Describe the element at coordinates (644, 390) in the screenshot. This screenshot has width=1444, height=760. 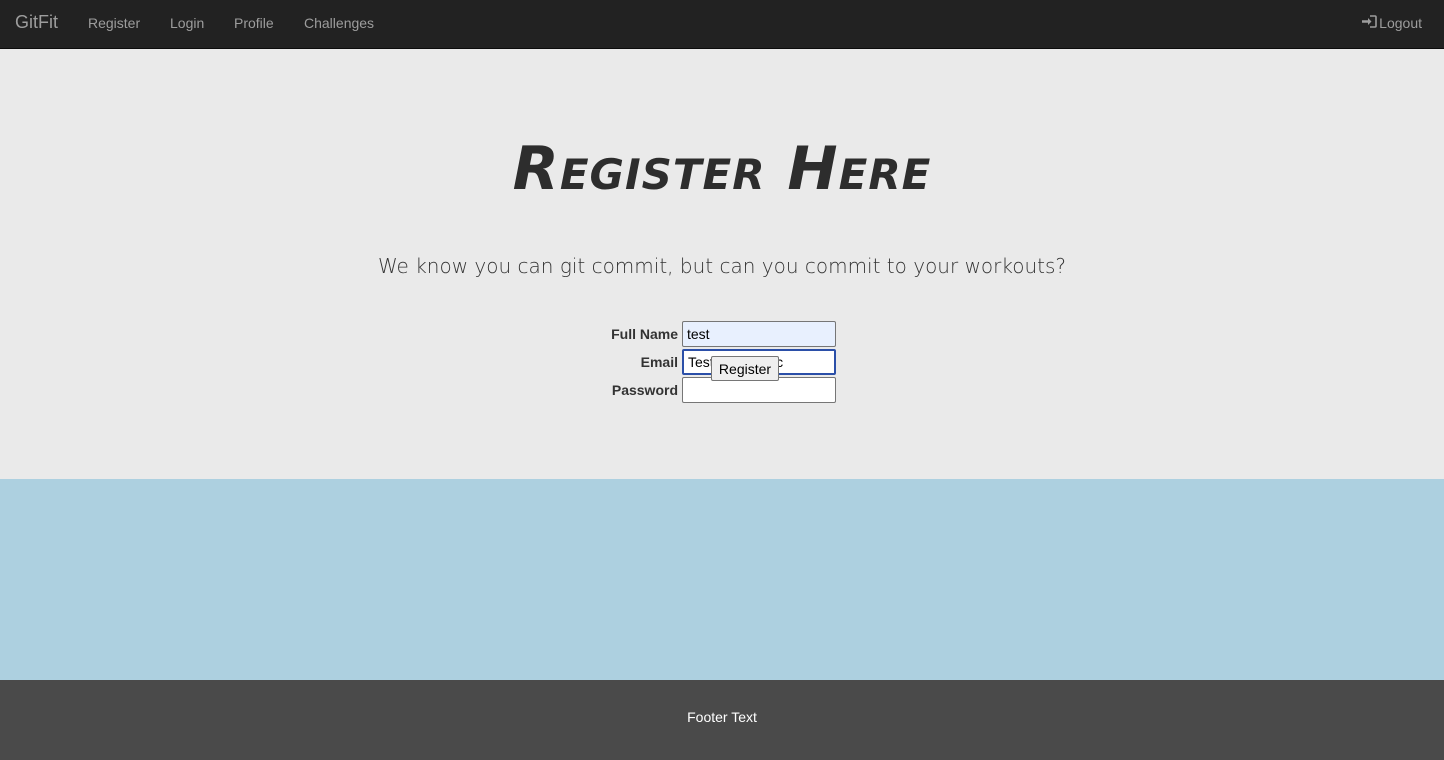
I see `password-label: Password` at that location.